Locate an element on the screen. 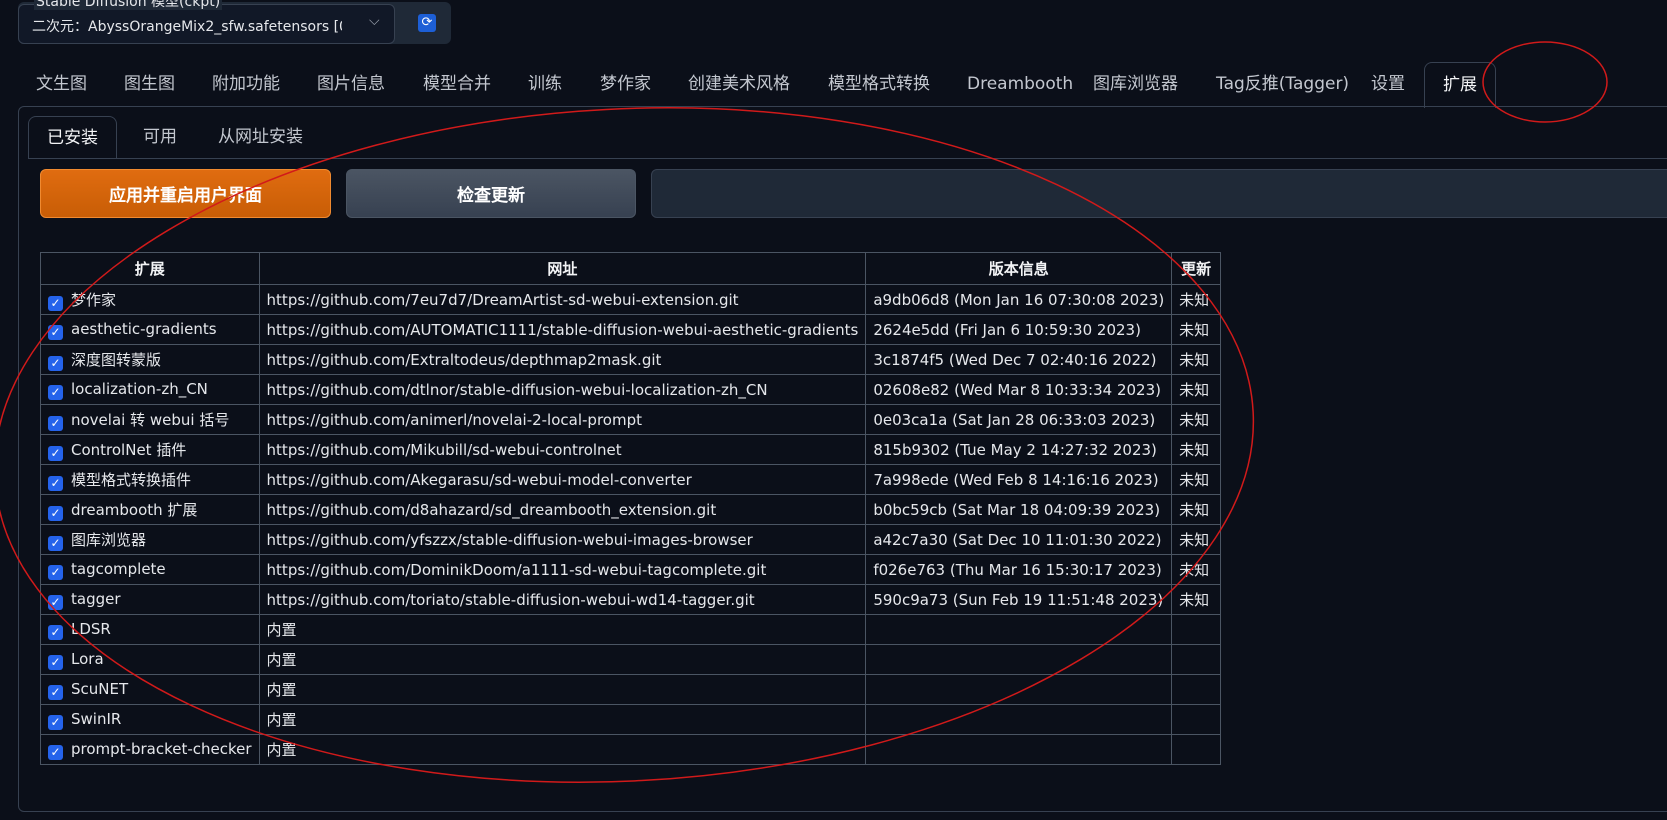  extension-name: novelai 转 webui 括号 is located at coordinates (150, 419).